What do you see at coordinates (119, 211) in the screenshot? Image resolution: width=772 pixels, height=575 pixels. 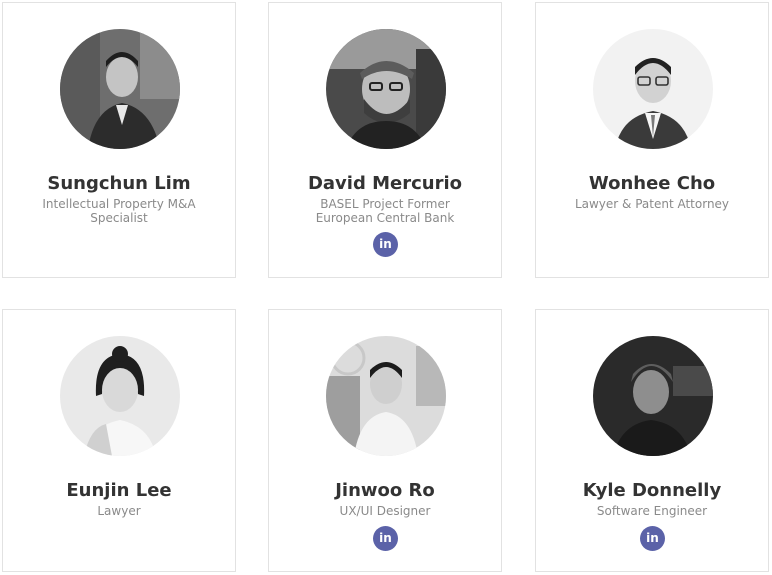 I see `member-role: Intellectual Property M&A Specialist` at bounding box center [119, 211].